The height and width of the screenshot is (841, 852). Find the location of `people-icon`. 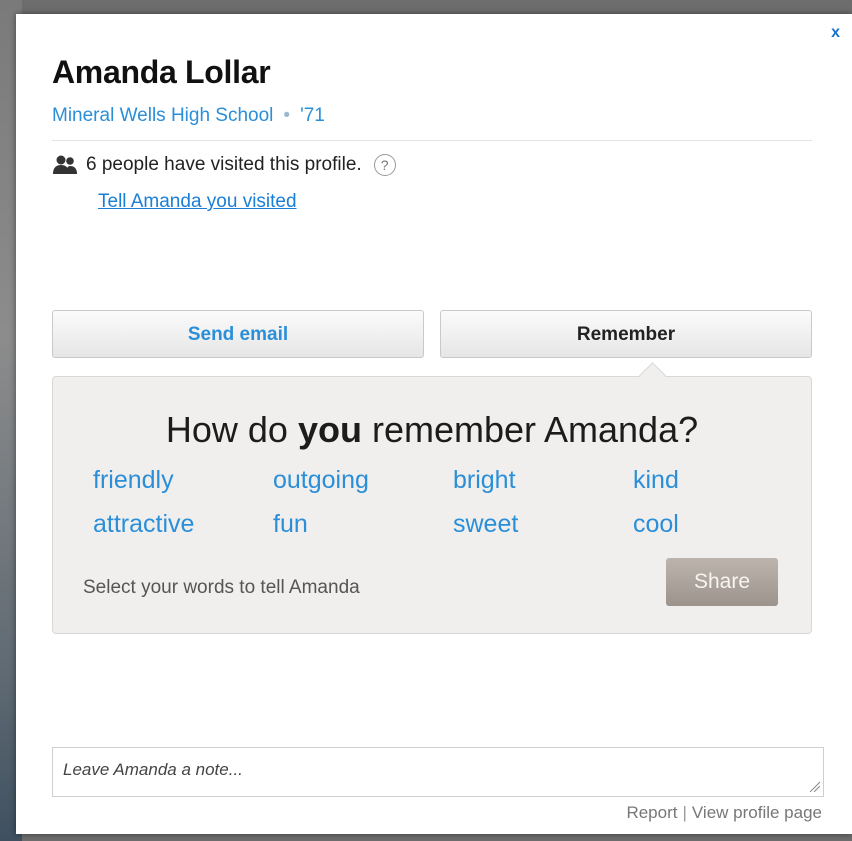

people-icon is located at coordinates (65, 164).